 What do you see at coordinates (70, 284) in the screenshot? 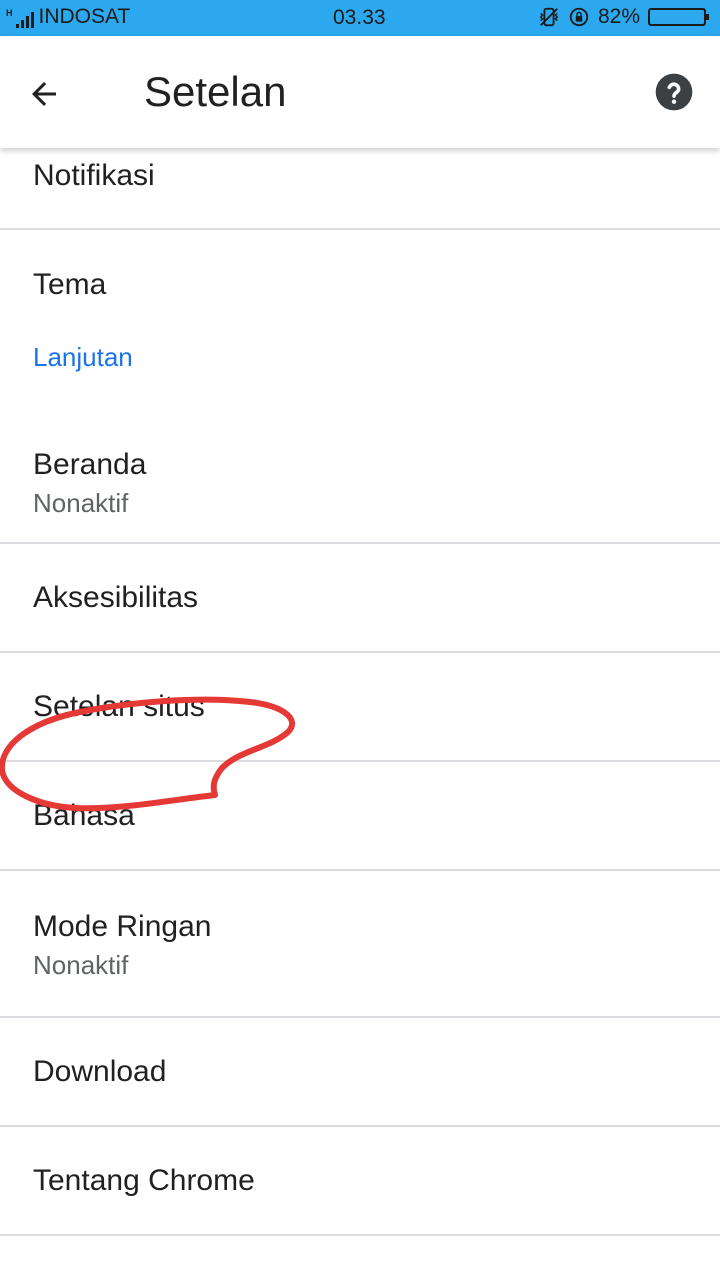
I see `settings-item-label: Tema` at bounding box center [70, 284].